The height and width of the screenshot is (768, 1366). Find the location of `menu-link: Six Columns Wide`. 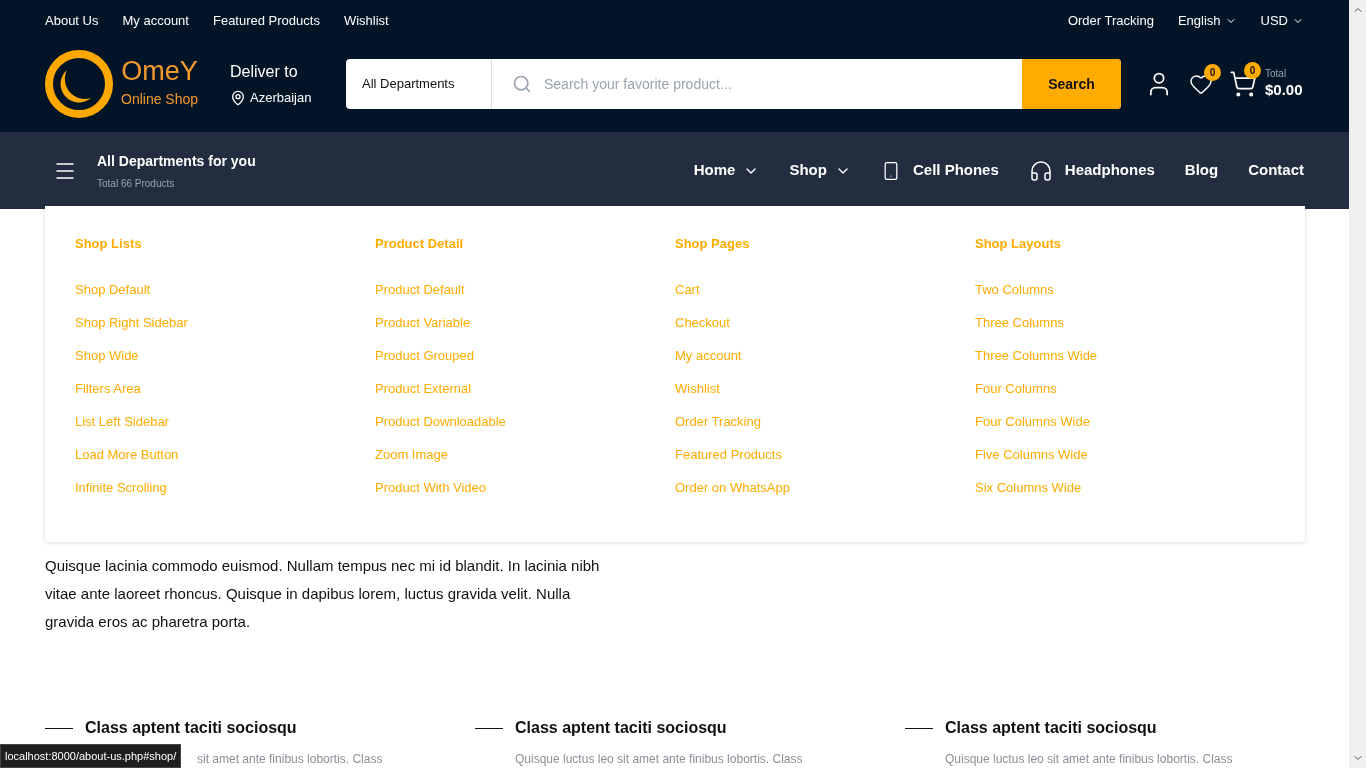

menu-link: Six Columns Wide is located at coordinates (1125, 494).